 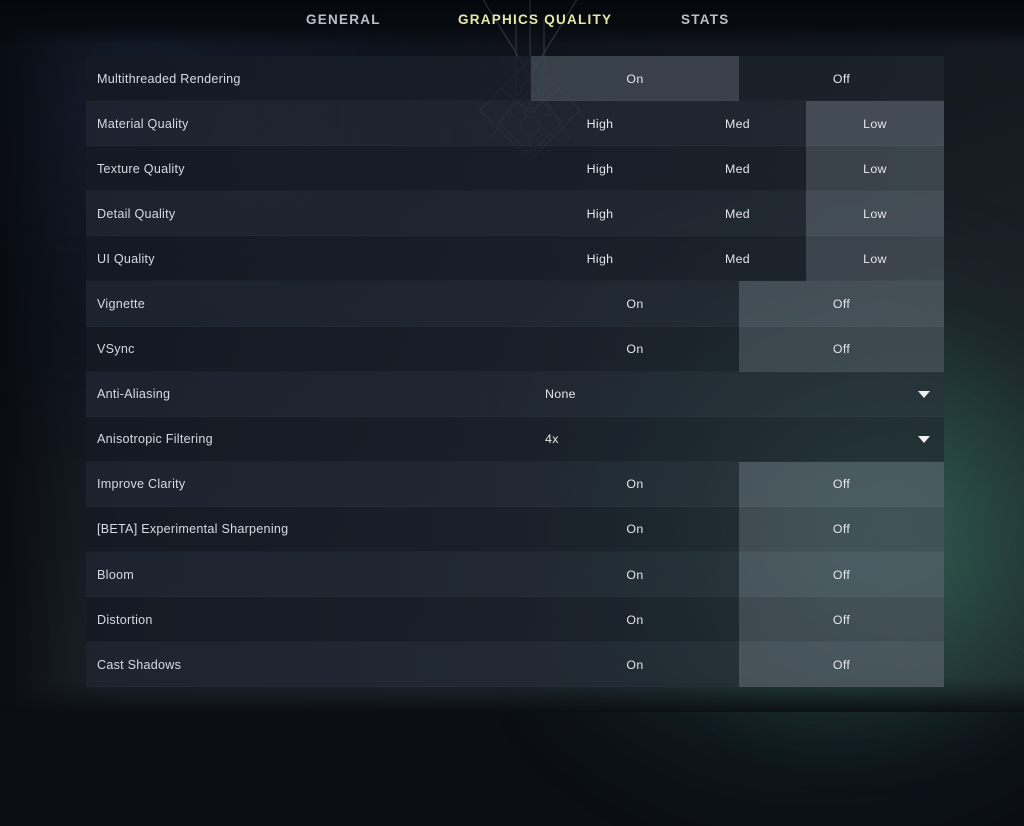 I want to click on setting-row: UI QualityHighMedLow, so click(x=515, y=258).